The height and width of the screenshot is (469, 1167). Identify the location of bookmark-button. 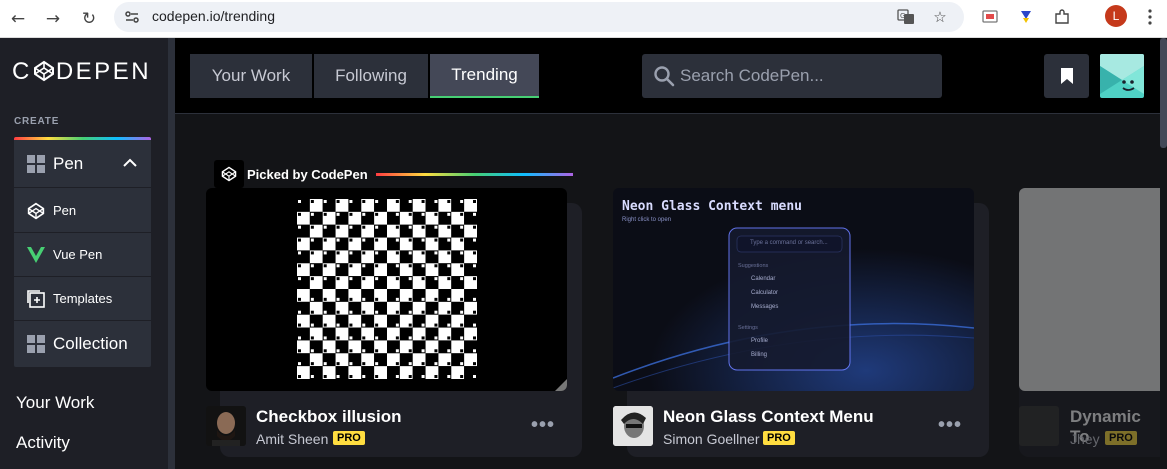
(1066, 76).